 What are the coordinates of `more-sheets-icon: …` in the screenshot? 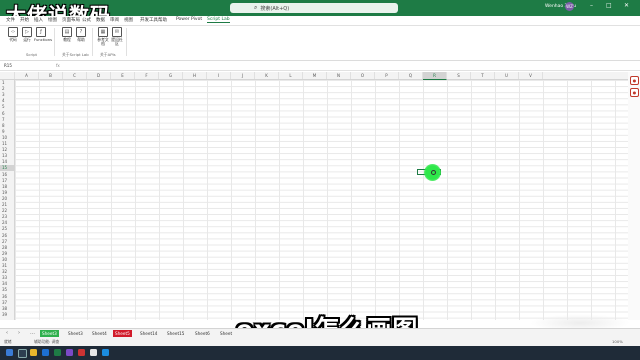 It's located at (32, 333).